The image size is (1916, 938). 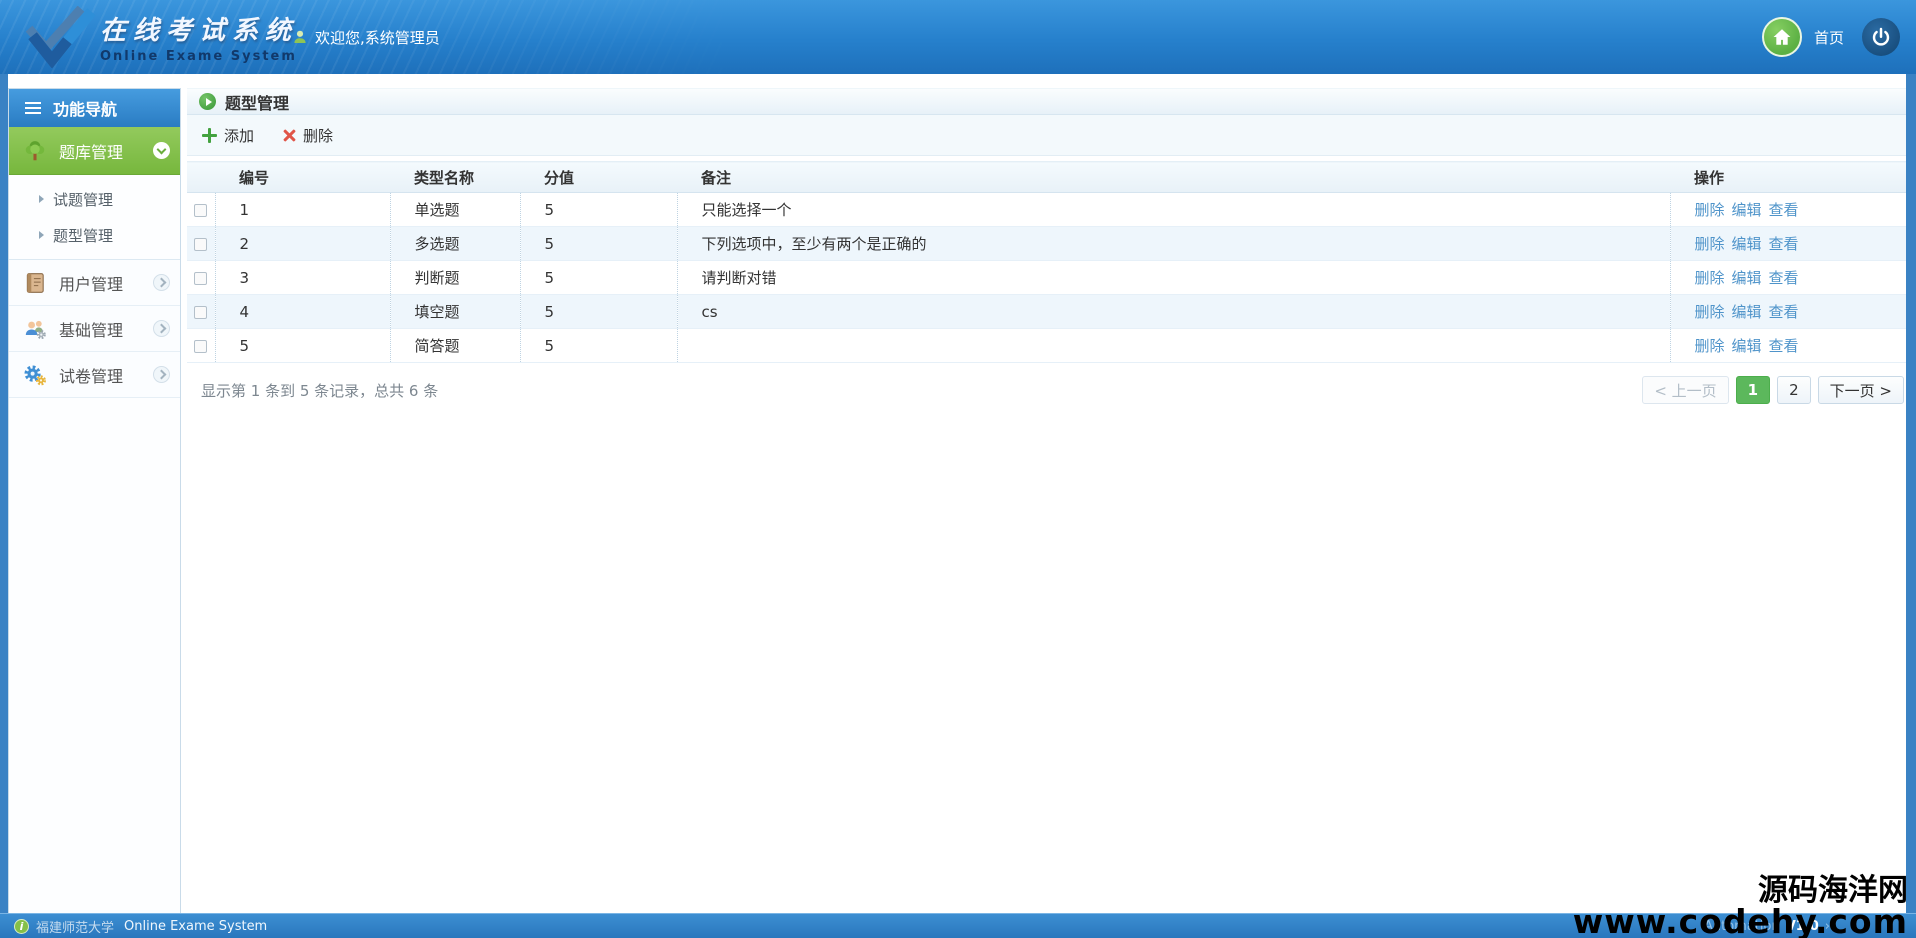 I want to click on table-header-row: 编号 类型名称 分值 备注 操作, so click(x=1046, y=177).